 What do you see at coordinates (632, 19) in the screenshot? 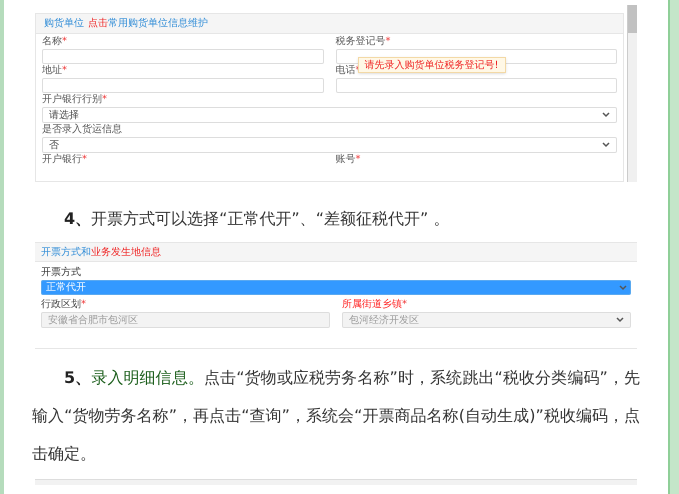
I see `scroll-thumb` at bounding box center [632, 19].